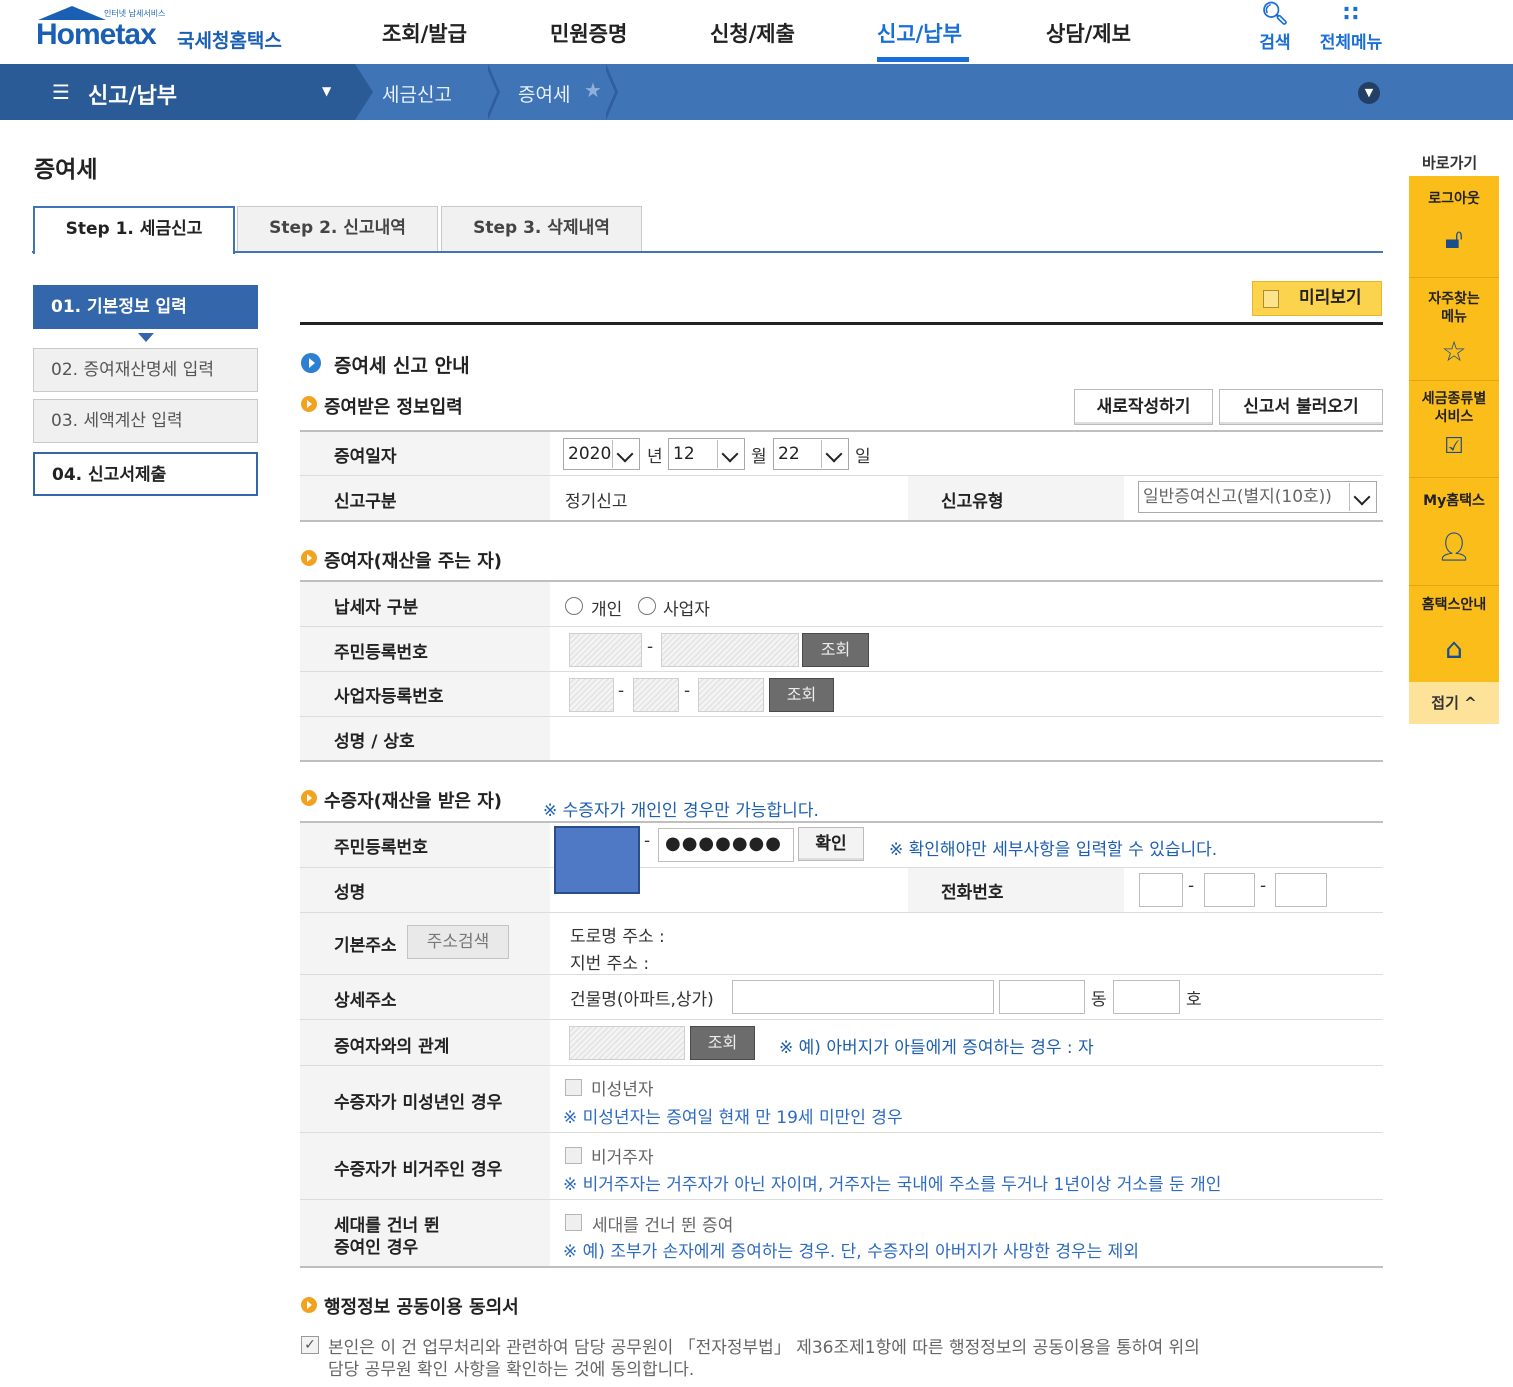 This screenshot has width=1513, height=1387. I want to click on hamburger-icon: ☰, so click(61, 92).